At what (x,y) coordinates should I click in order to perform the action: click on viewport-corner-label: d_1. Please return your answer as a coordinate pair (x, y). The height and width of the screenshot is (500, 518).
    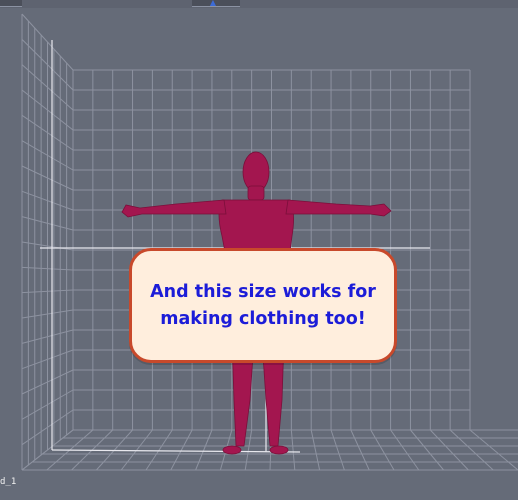
    Looking at the image, I should click on (8, 482).